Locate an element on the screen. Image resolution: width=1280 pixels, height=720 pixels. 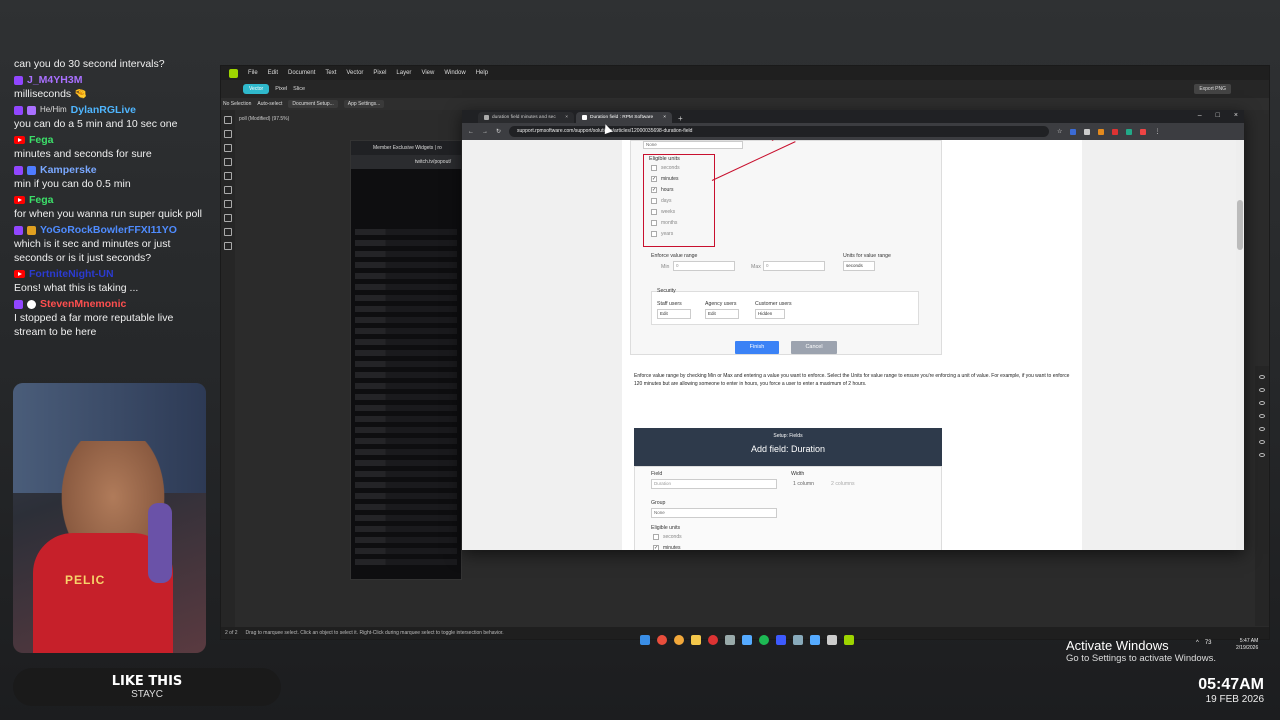
dropdown: None is located at coordinates (693, 145).